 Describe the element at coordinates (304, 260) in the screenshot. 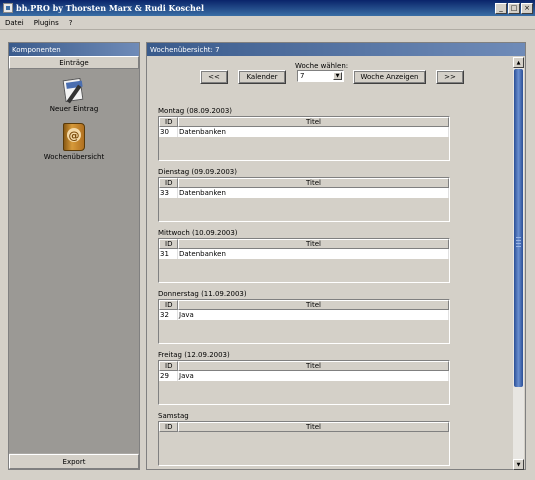

I see `entries-table: ID Titel 31 Datenbanken` at that location.